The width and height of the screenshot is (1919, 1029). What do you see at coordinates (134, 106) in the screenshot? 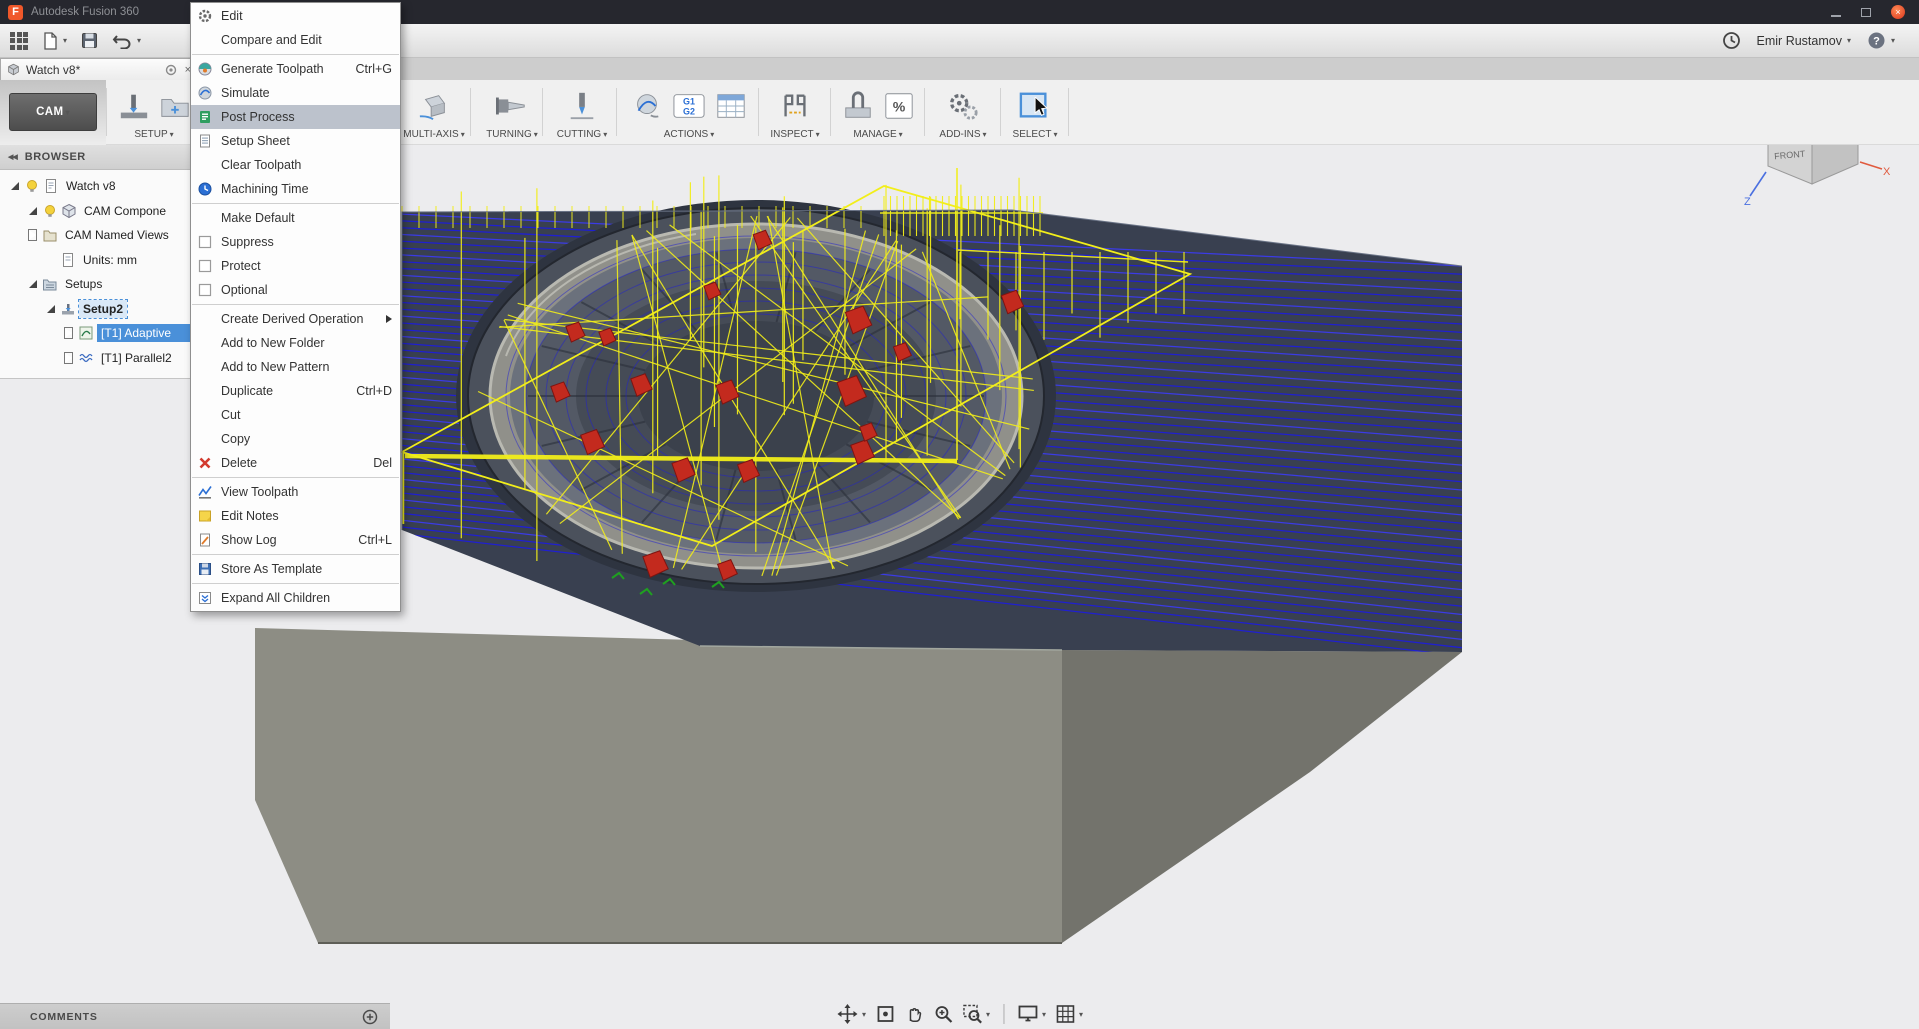
I see `new-setup-icon` at bounding box center [134, 106].